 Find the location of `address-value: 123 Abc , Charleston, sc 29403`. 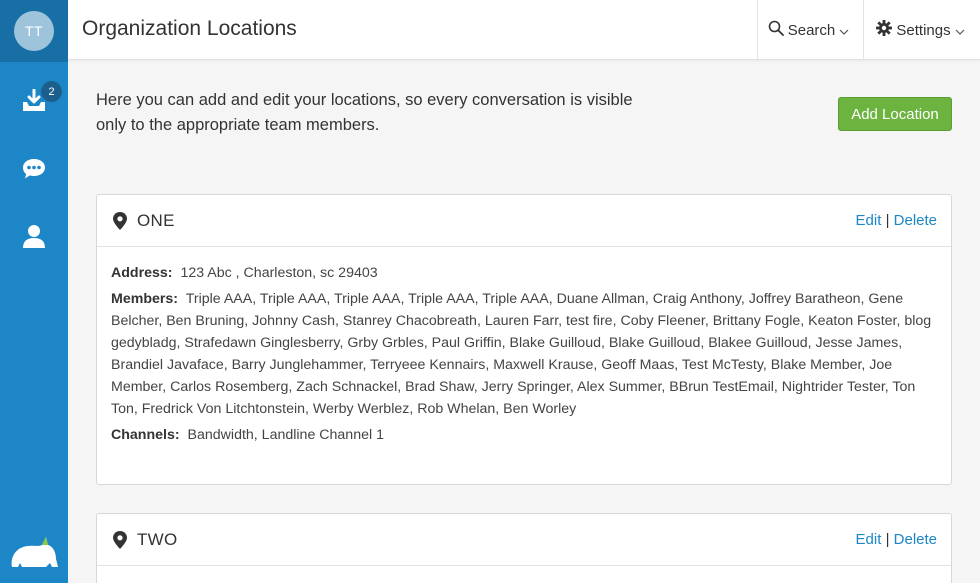

address-value: 123 Abc , Charleston, sc 29403 is located at coordinates (279, 273).